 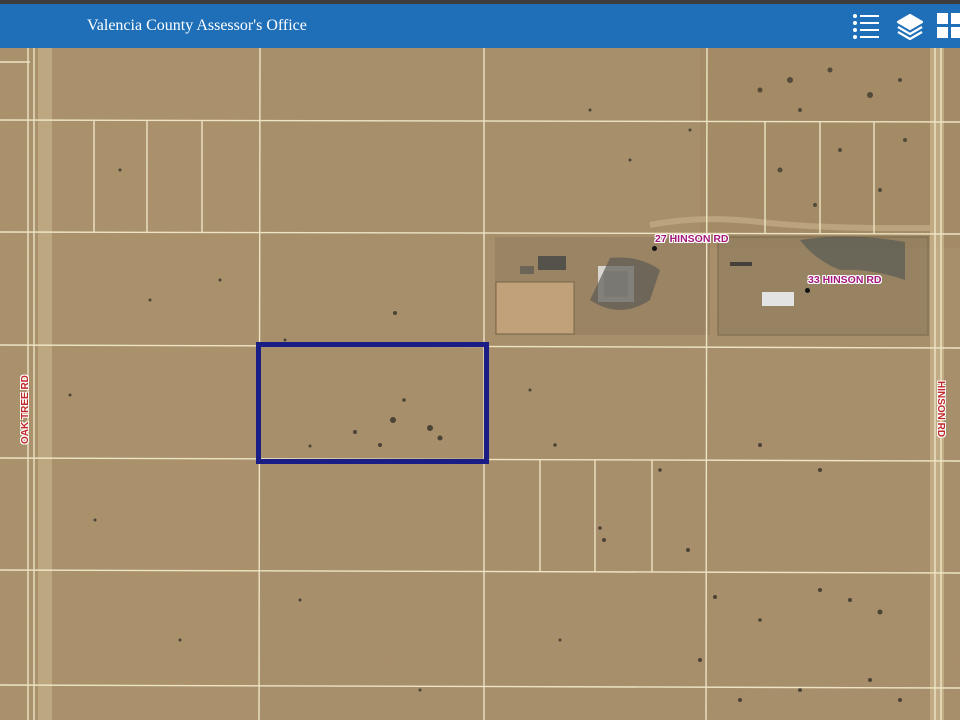 I want to click on layers-icon, so click(x=910, y=26).